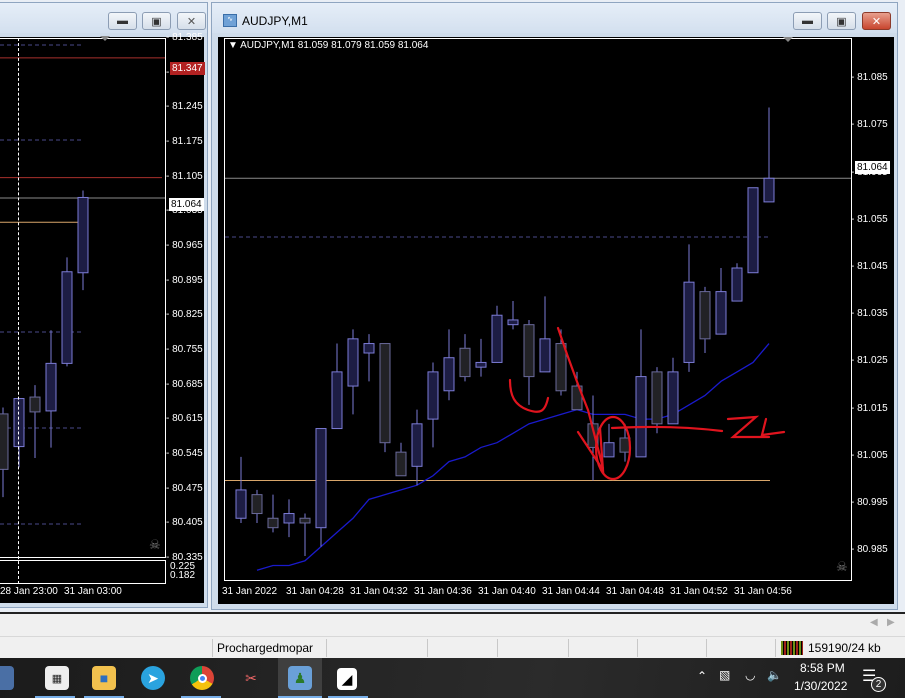  I want to click on telegram-icon: ➤, so click(153, 678).